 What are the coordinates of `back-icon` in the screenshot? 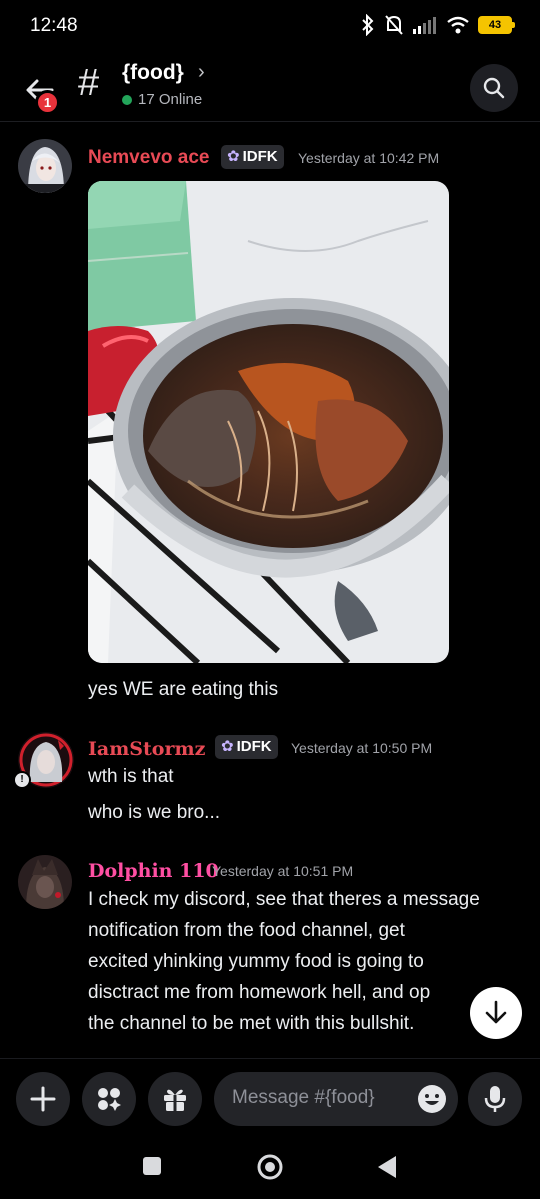 It's located at (387, 1167).